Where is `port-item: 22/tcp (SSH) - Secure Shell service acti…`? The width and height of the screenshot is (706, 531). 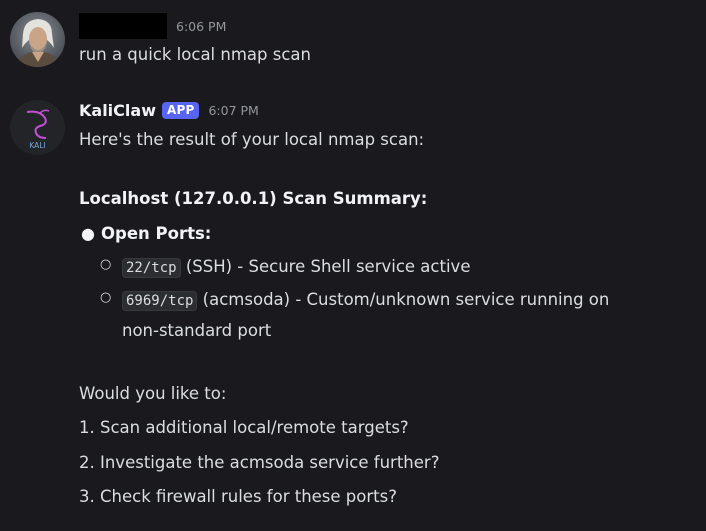 port-item: 22/tcp (SSH) - Secure Shell service acti… is located at coordinates (296, 267).